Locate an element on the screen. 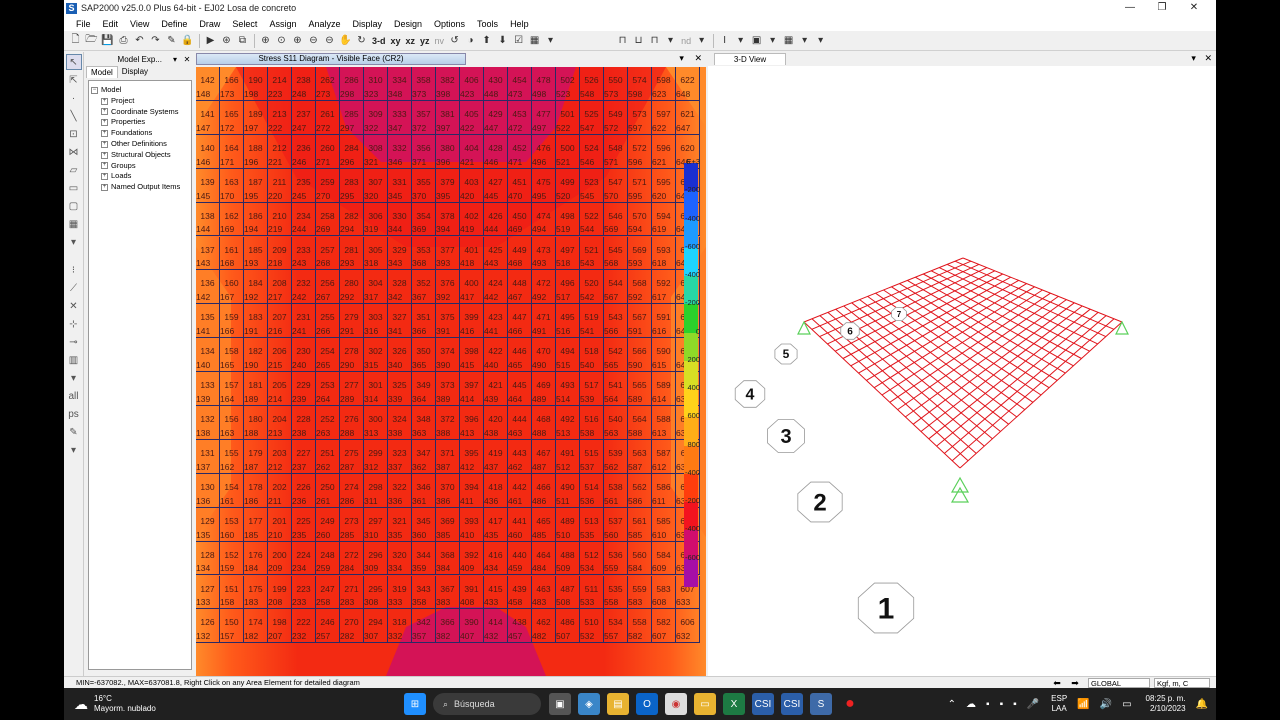  stress-grid-cell: 346 361 is located at coordinates (424, 490).